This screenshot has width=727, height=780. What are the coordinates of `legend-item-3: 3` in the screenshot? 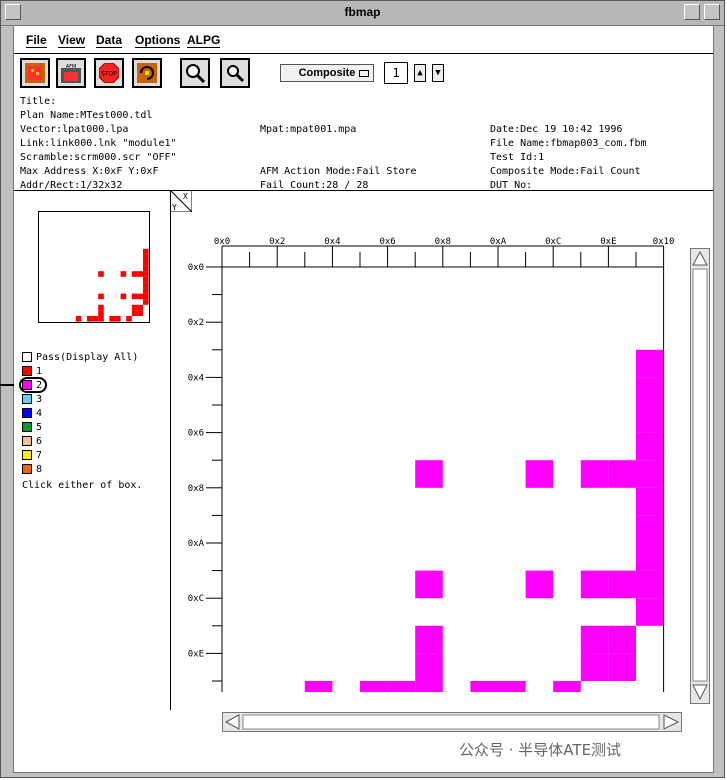 It's located at (32, 399).